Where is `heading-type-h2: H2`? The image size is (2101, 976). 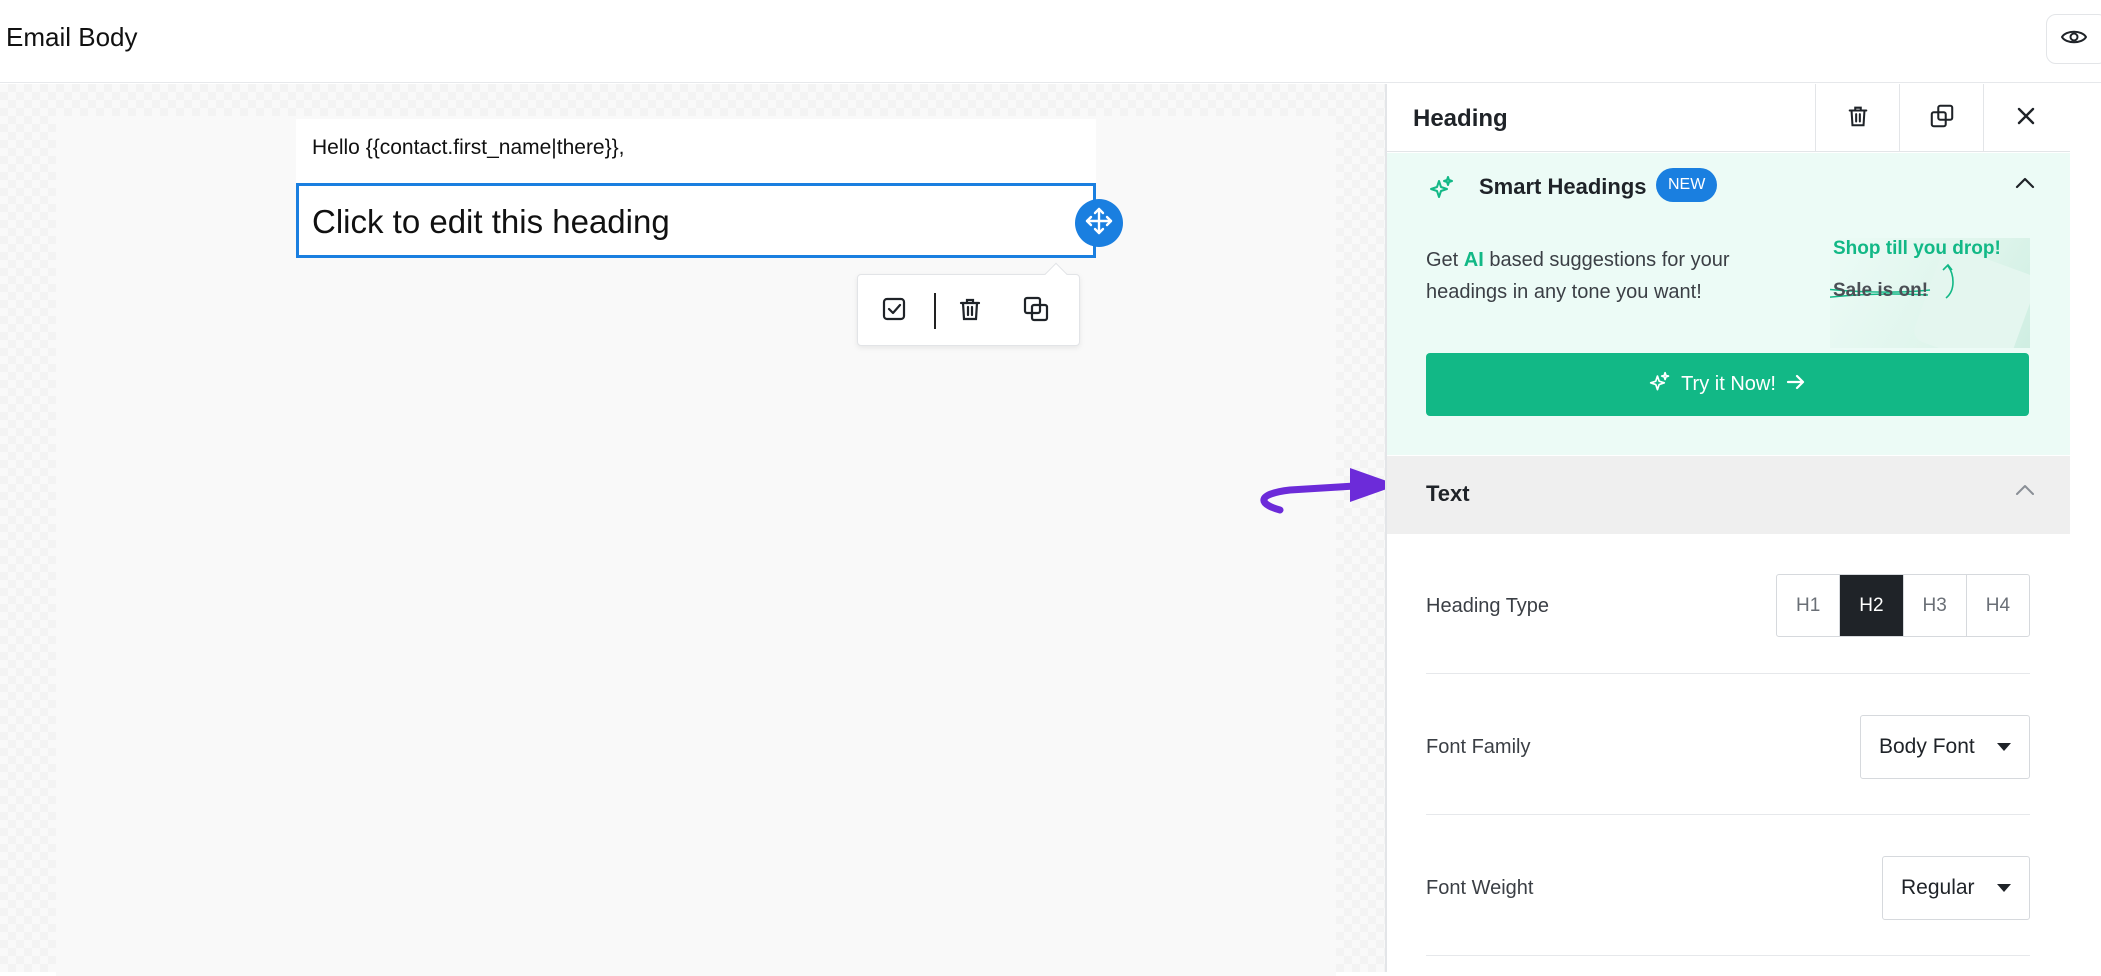
heading-type-h2: H2 is located at coordinates (1872, 605).